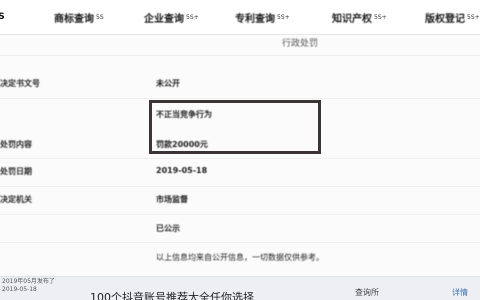 This screenshot has width=480, height=300. I want to click on row-value: 已公示, so click(168, 228).